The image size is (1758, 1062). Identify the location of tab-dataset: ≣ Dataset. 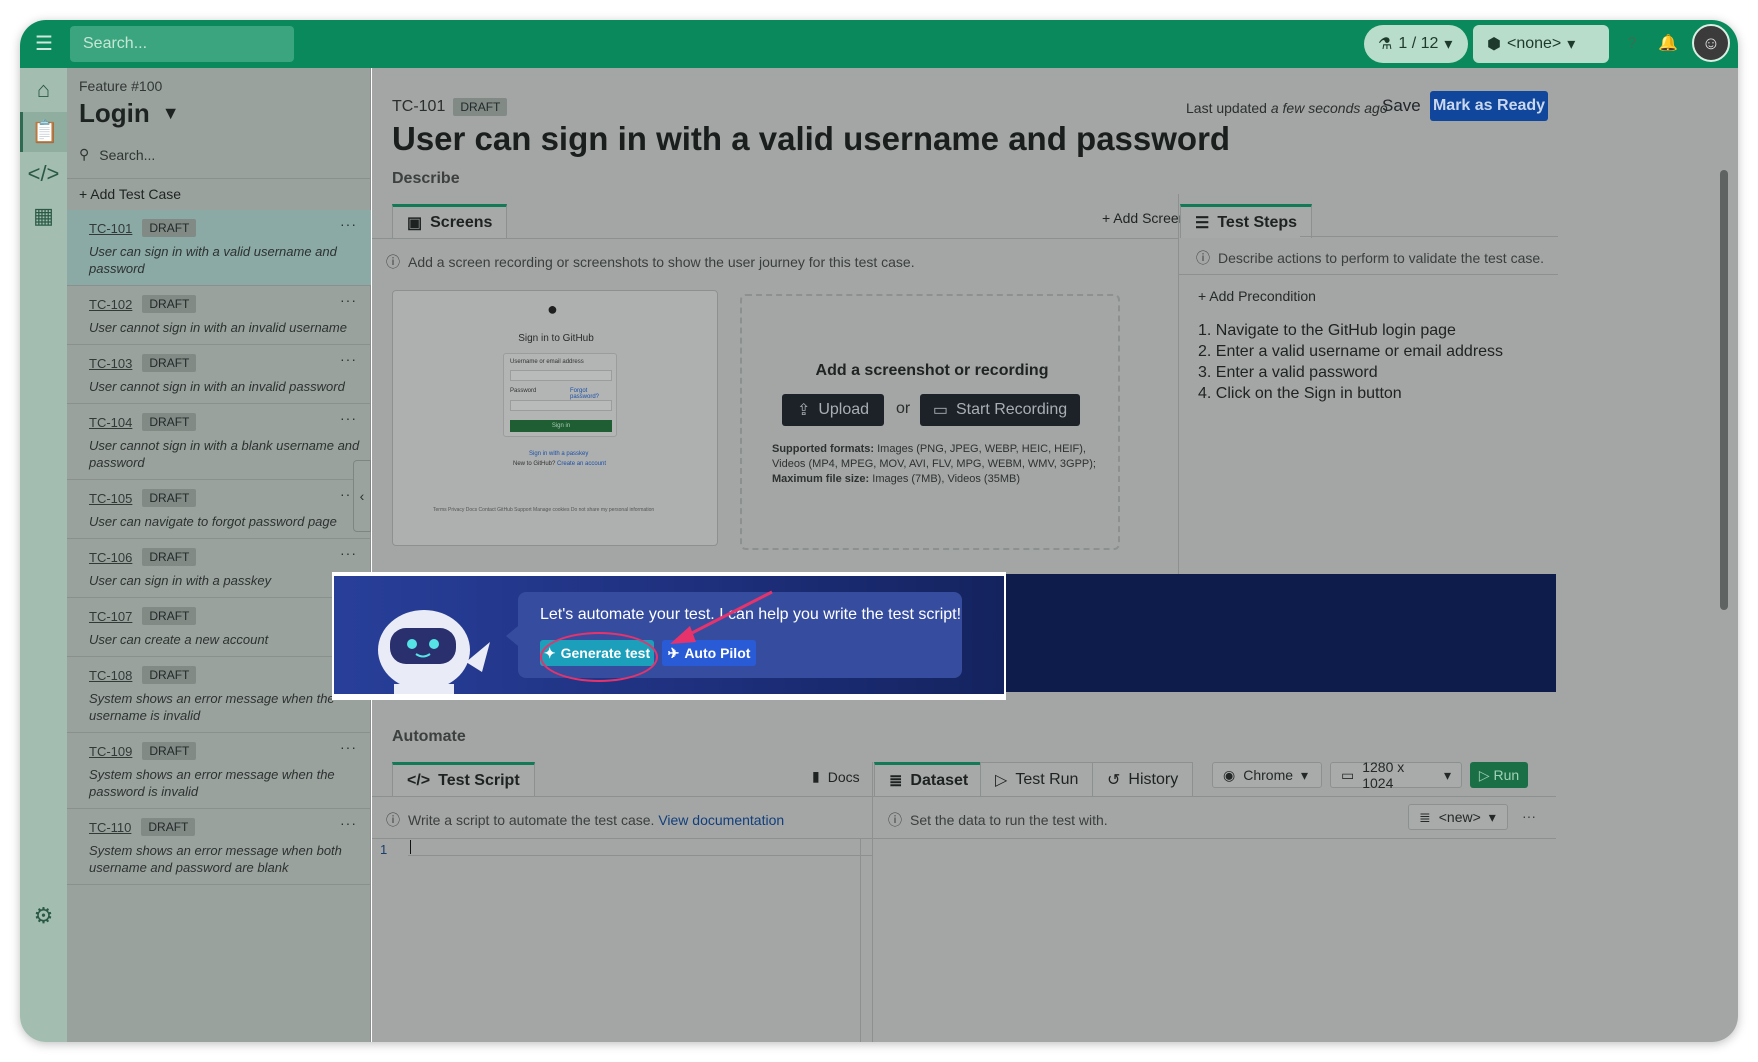
(929, 779).